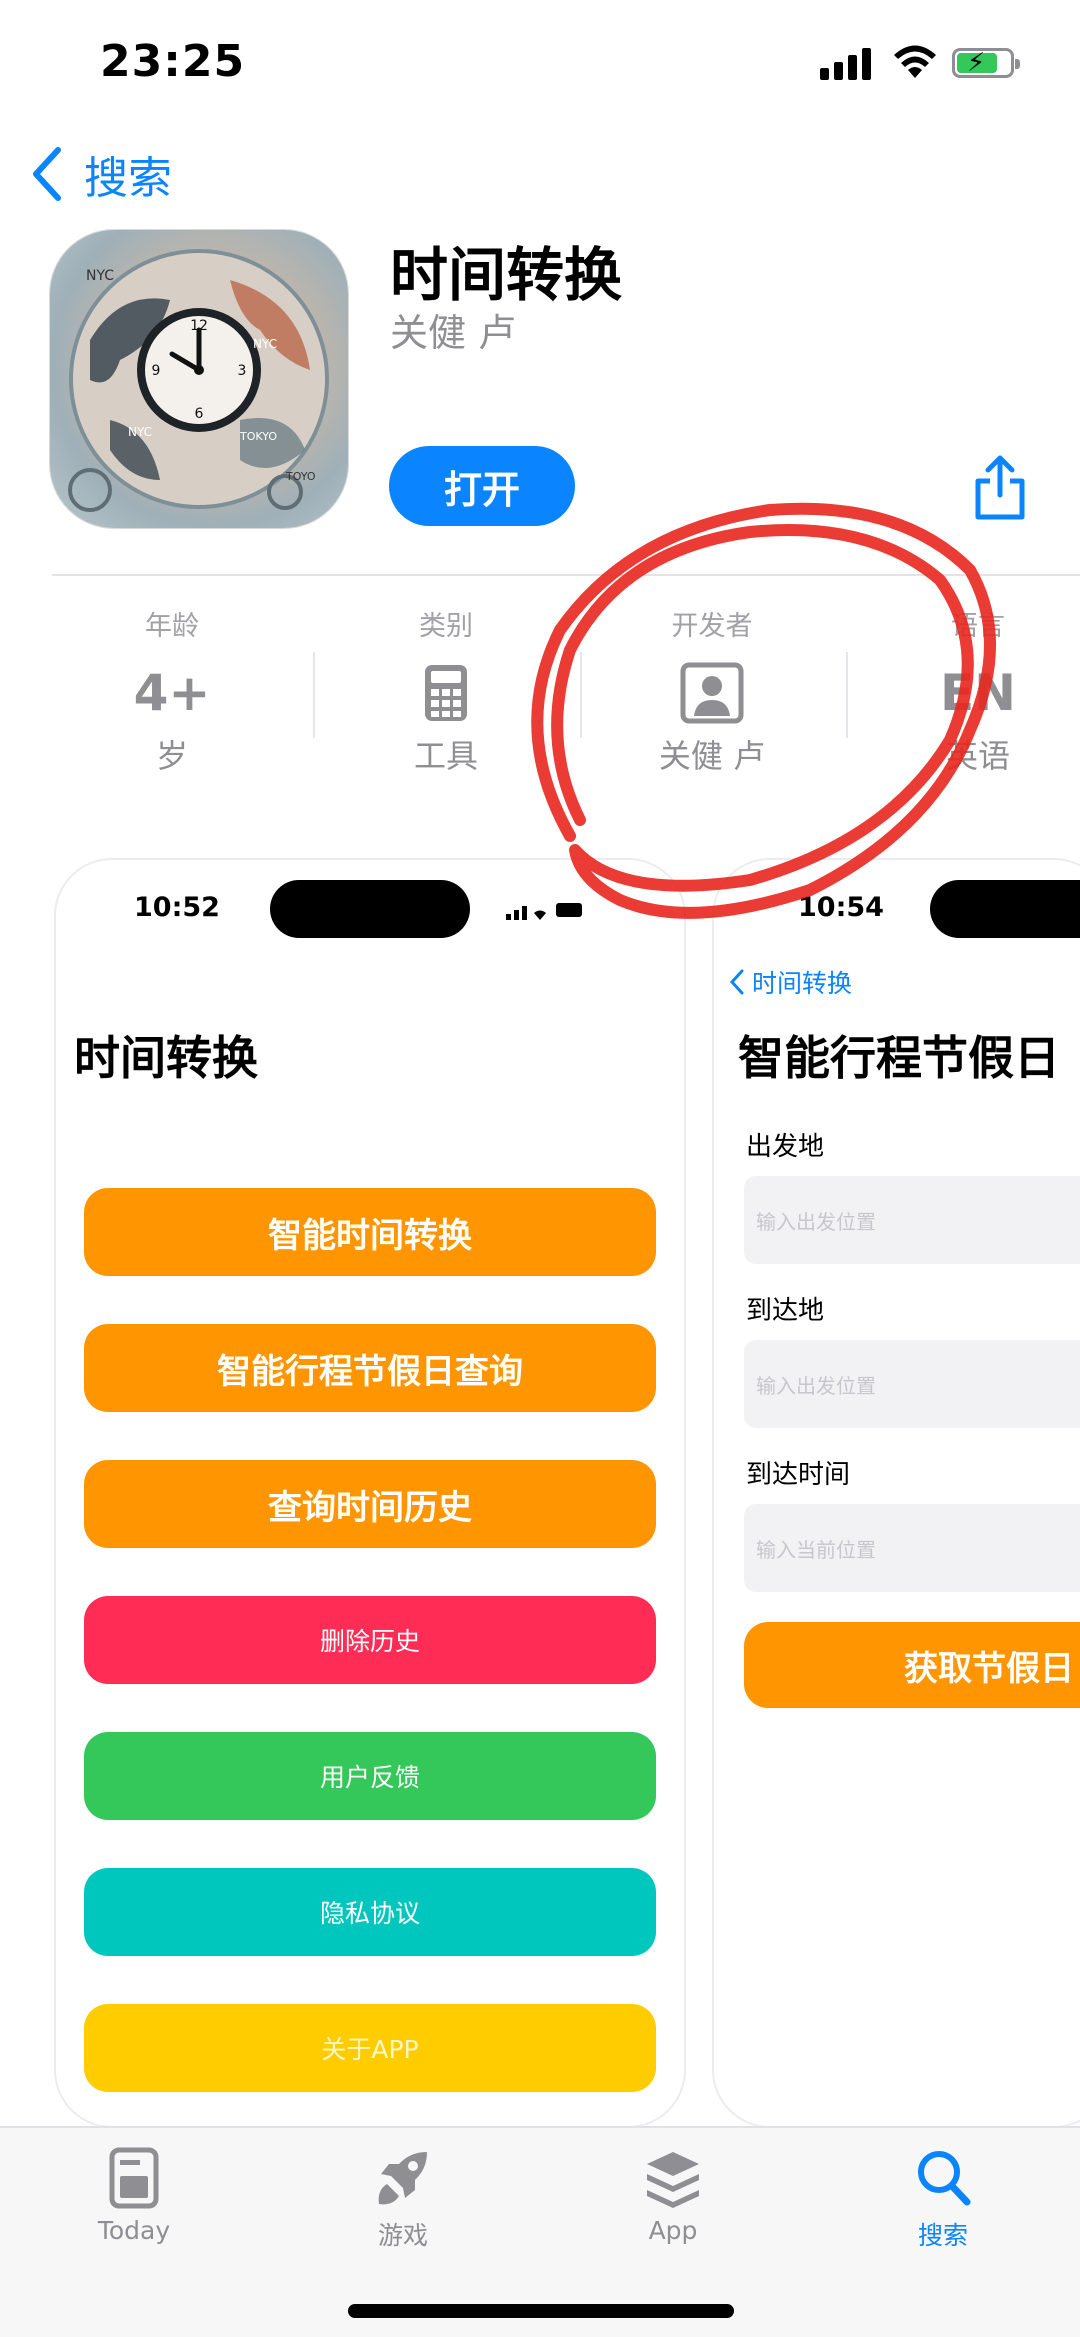  Describe the element at coordinates (566, 575) in the screenshot. I see `header-divider` at that location.